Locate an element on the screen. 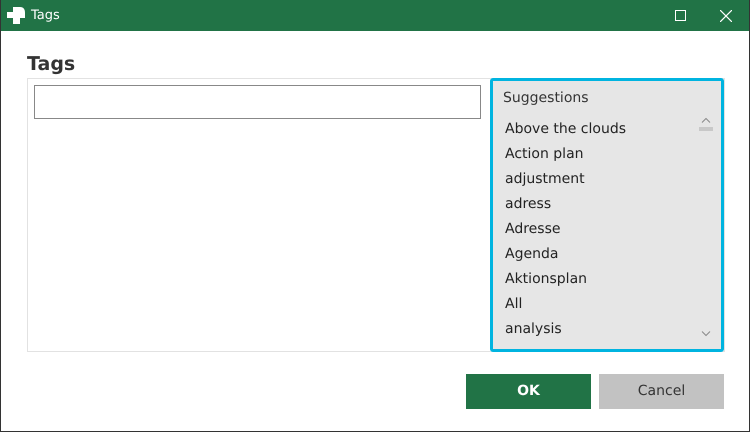 This screenshot has height=432, width=750. suggestion-item: Aktionsplan is located at coordinates (600, 279).